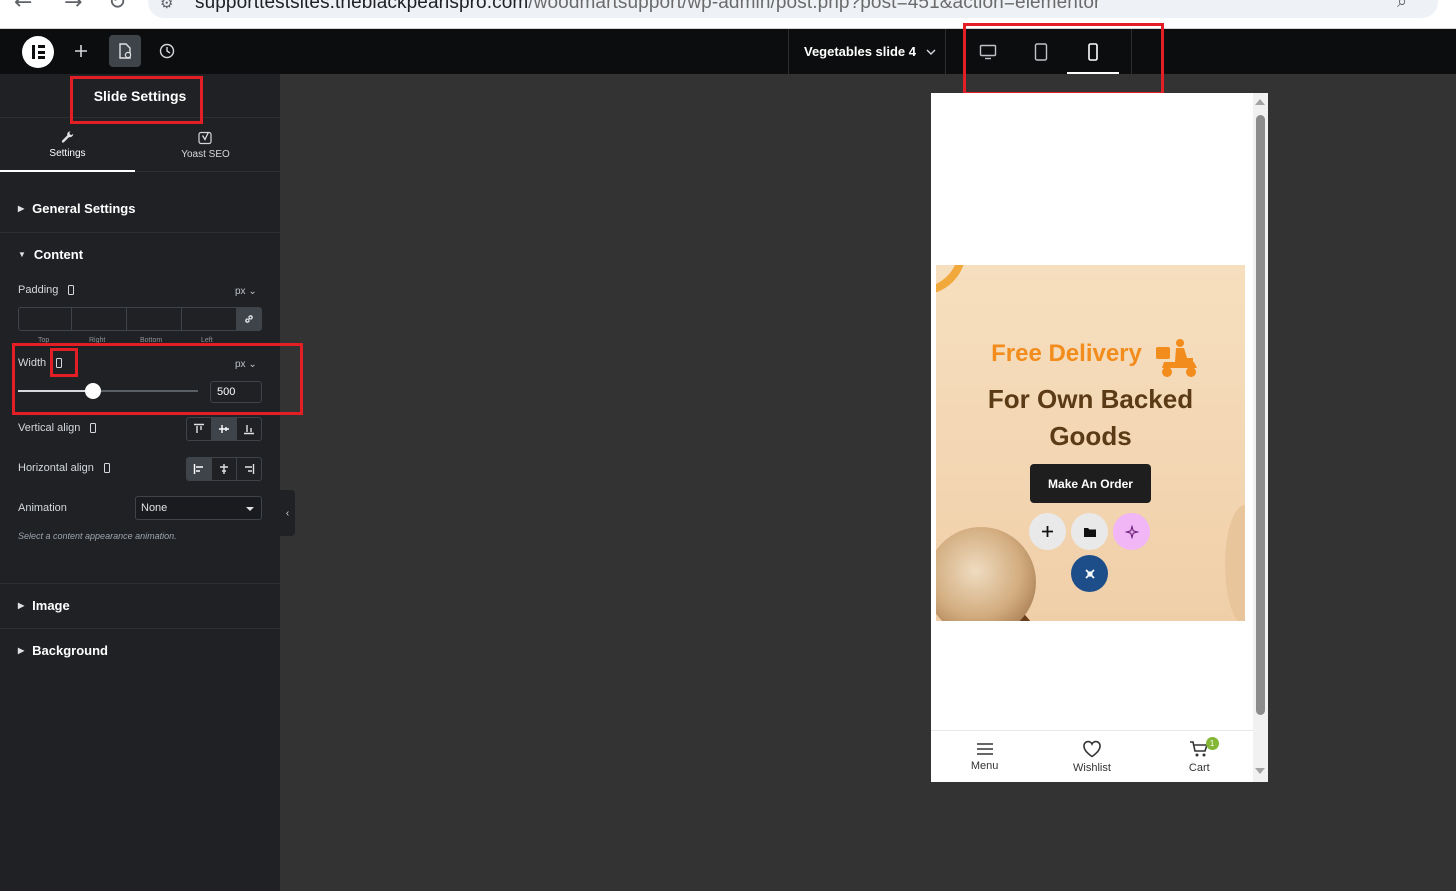 This screenshot has height=891, width=1456. Describe the element at coordinates (240, 291) in the screenshot. I see `padding-unit: px` at that location.